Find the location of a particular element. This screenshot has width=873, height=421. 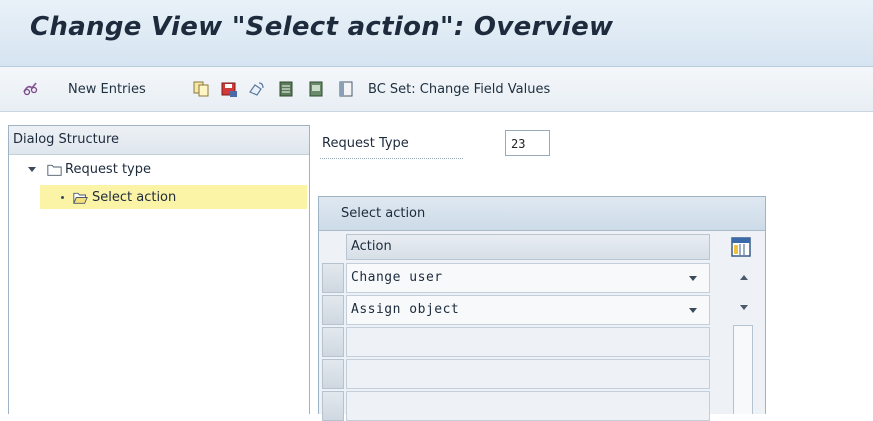

table-row-action-cell: Assign object is located at coordinates (528, 310).